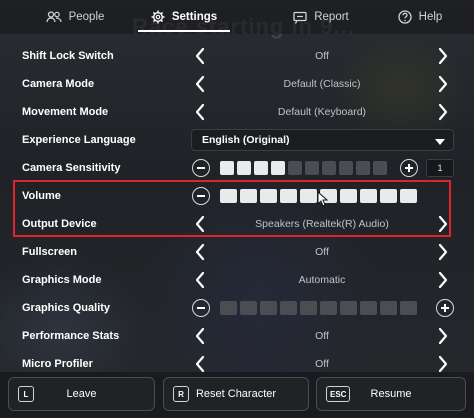 This screenshot has width=474, height=418. What do you see at coordinates (68, 56) in the screenshot?
I see `setting-label: Shift Lock Switch` at bounding box center [68, 56].